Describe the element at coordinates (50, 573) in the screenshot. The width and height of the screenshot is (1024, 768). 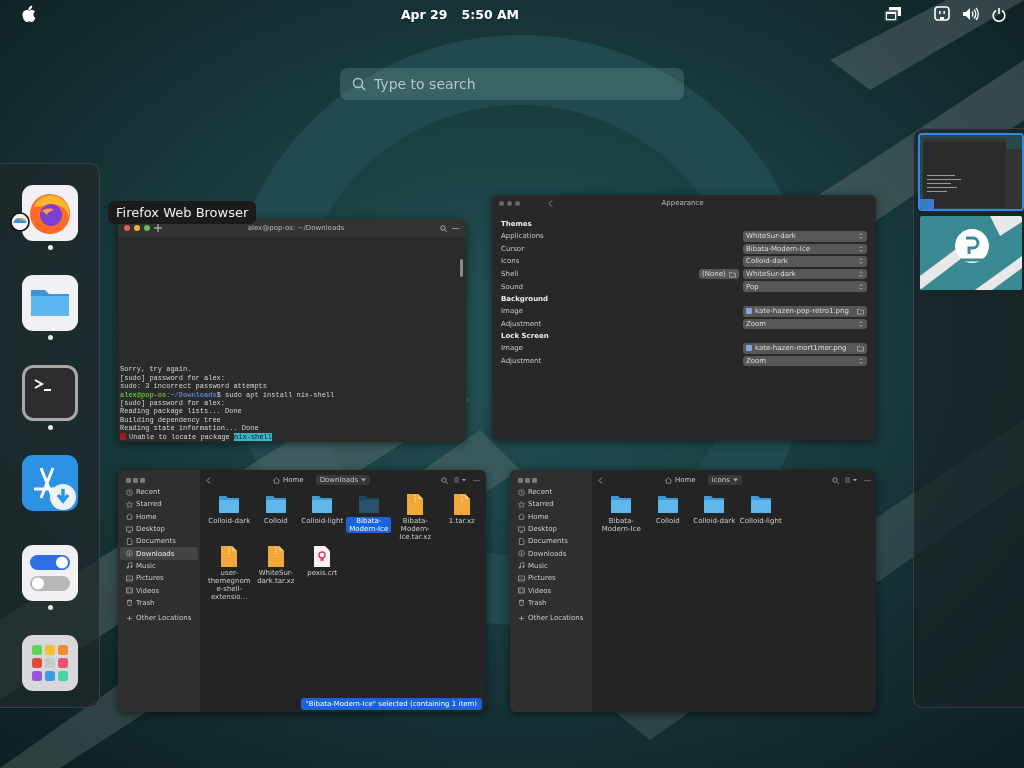
I see `toggle-switches-icon` at that location.